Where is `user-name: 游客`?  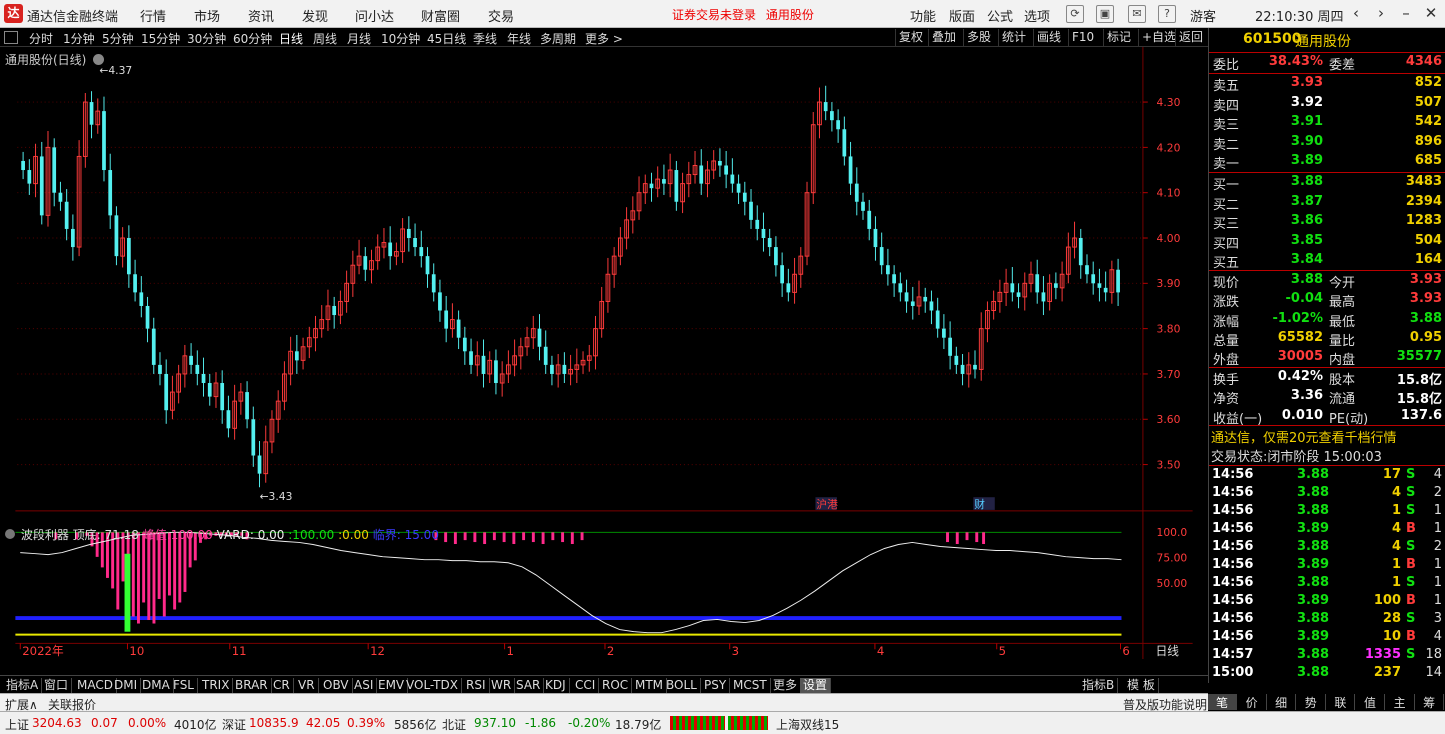
user-name: 游客 is located at coordinates (1203, 15).